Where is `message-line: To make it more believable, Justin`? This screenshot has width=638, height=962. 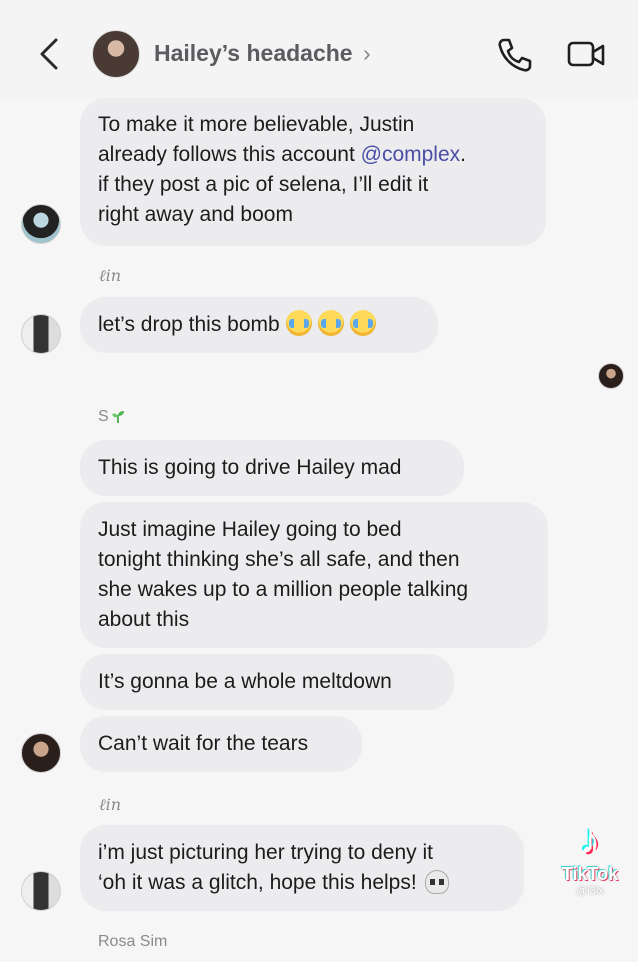 message-line: To make it more believable, Justin is located at coordinates (256, 124).